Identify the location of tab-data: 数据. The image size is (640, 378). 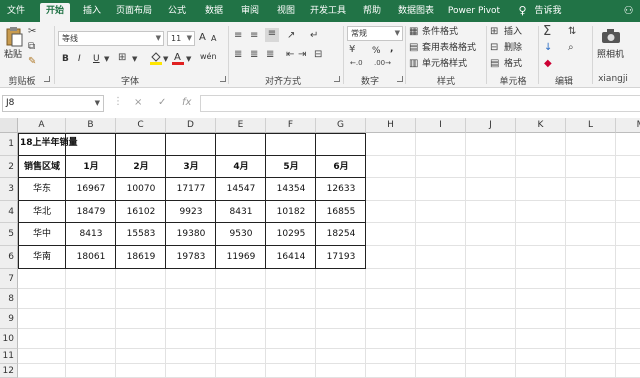
(214, 12).